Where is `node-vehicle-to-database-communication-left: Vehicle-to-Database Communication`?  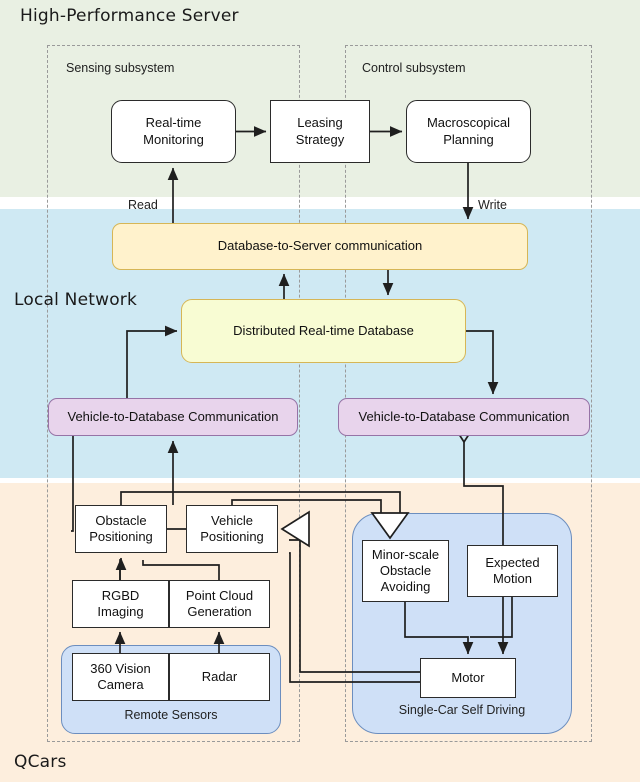 node-vehicle-to-database-communication-left: Vehicle-to-Database Communication is located at coordinates (173, 417).